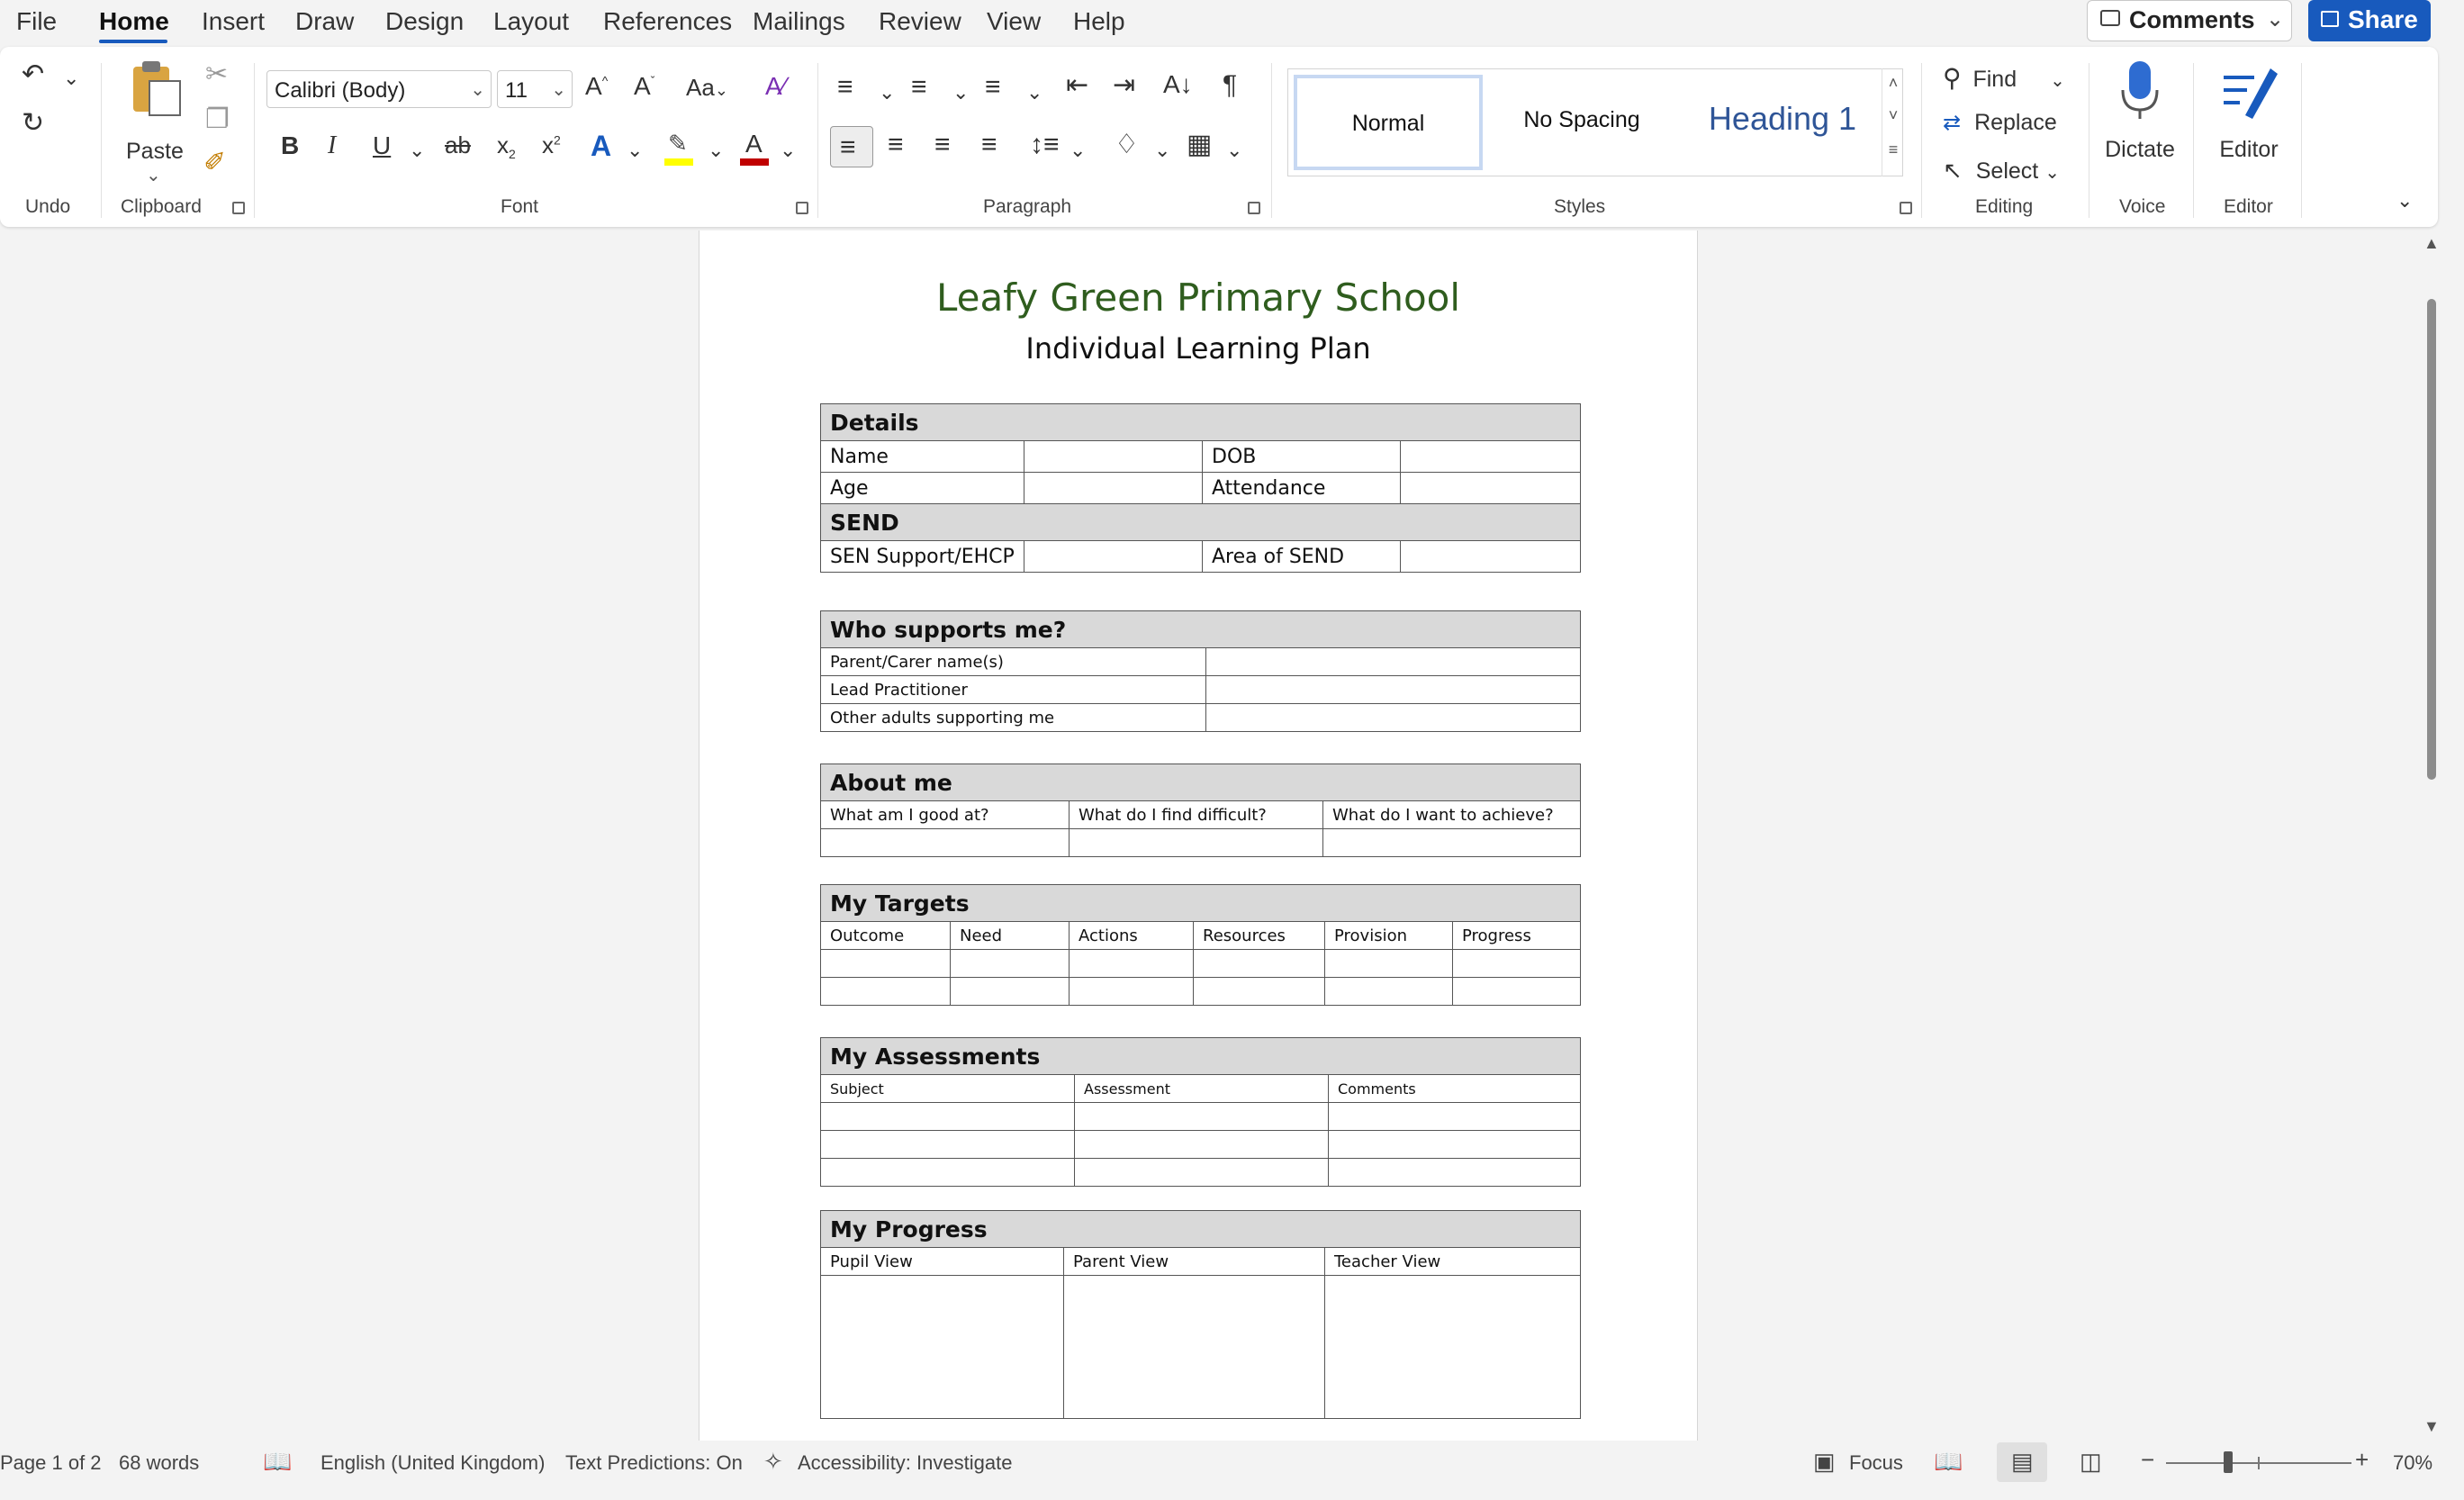 The height and width of the screenshot is (1500, 2464). Describe the element at coordinates (2022, 1462) in the screenshot. I see `print-layout-button: ▤` at that location.